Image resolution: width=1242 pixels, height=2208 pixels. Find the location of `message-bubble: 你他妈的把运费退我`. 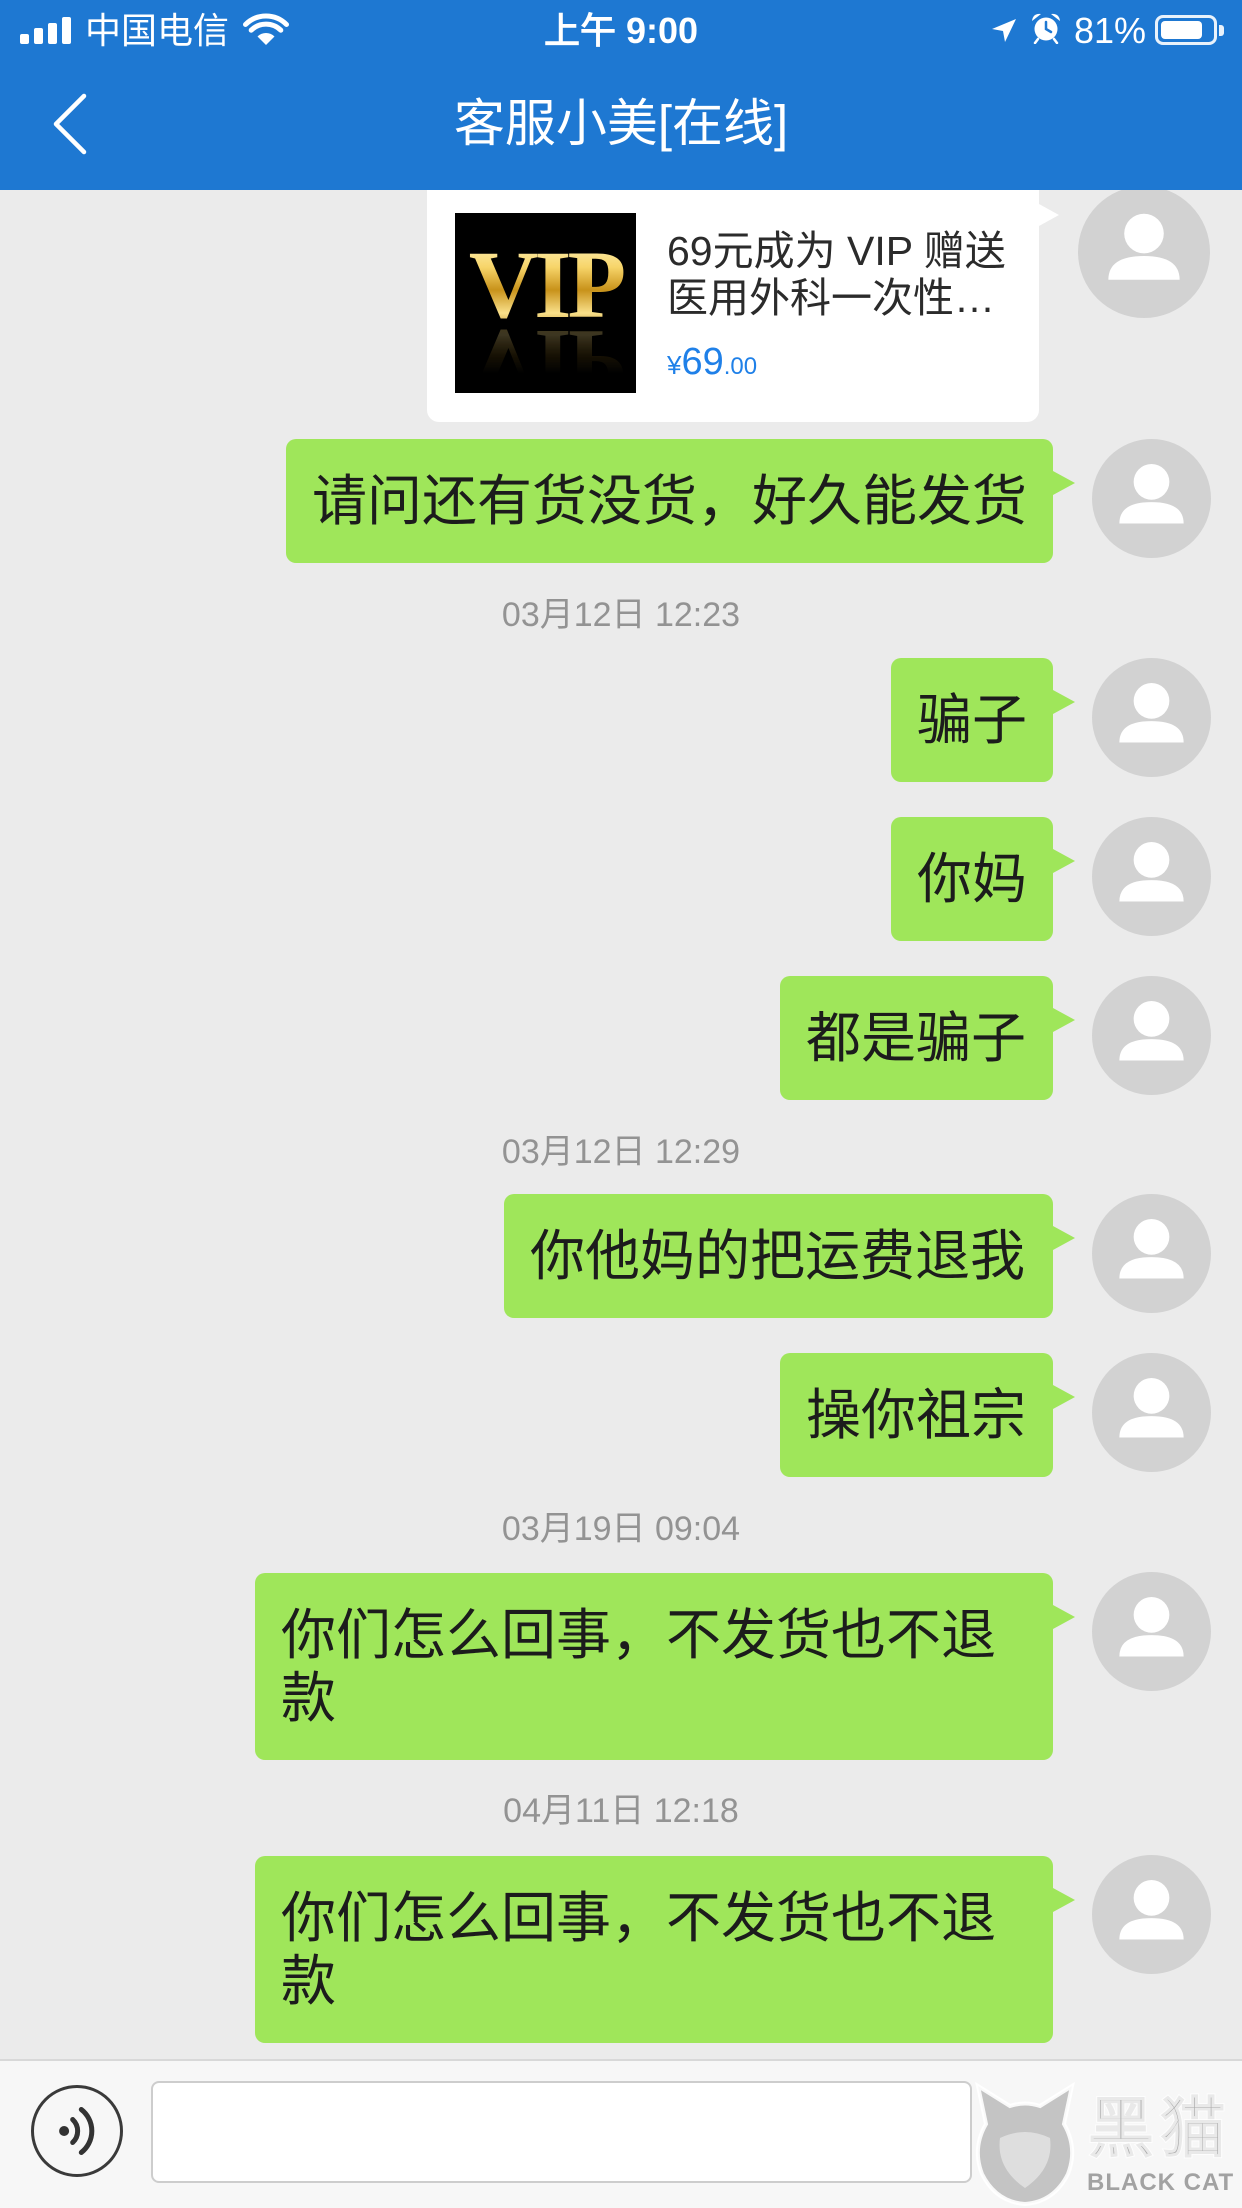

message-bubble: 你他妈的把运费退我 is located at coordinates (789, 1256).